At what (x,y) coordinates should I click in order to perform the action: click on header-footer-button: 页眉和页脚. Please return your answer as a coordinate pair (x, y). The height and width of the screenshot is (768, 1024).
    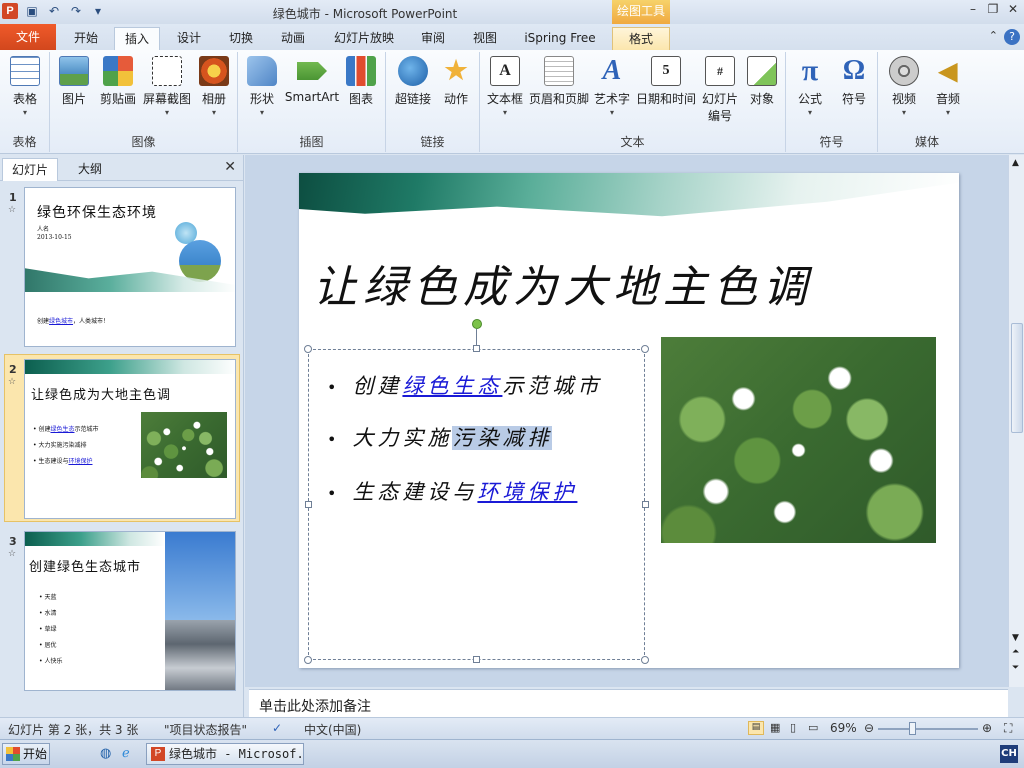
    Looking at the image, I should click on (559, 81).